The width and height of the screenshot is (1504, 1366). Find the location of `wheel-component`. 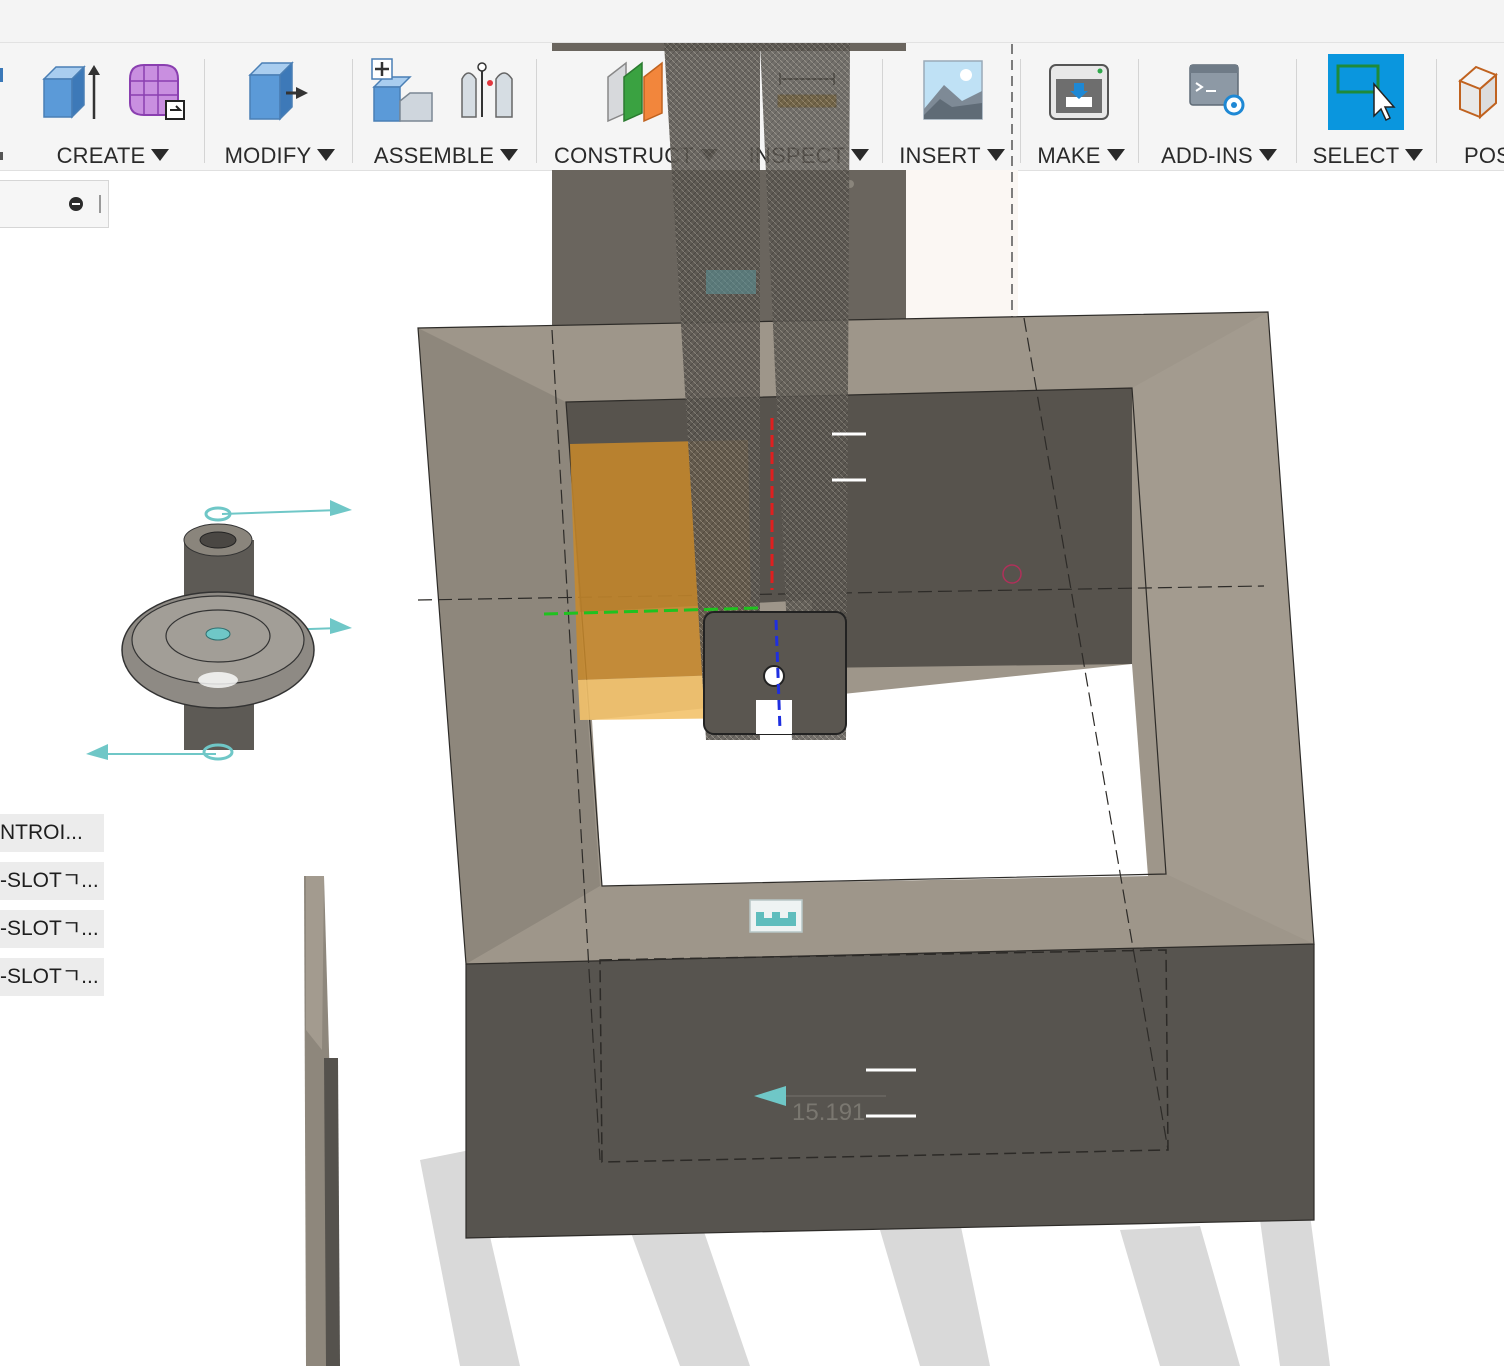

wheel-component is located at coordinates (219, 630).